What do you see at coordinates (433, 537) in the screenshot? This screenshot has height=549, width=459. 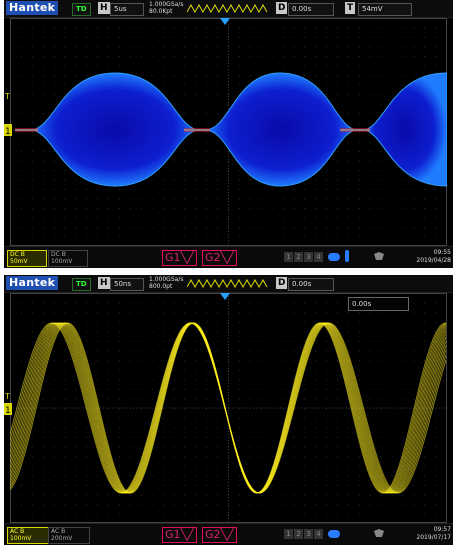 I see `date: 2019/07/17` at bounding box center [433, 537].